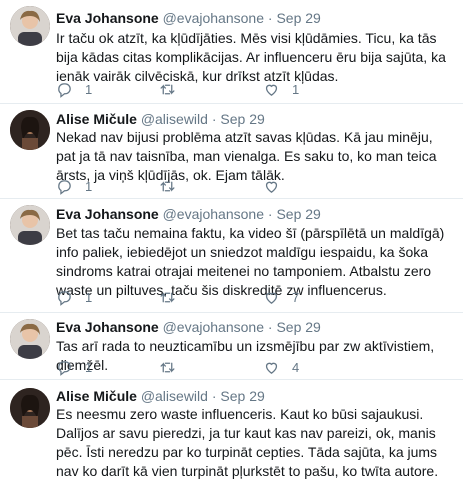 The width and height of the screenshot is (463, 481). What do you see at coordinates (281, 89) in the screenshot?
I see `like-button: 1` at bounding box center [281, 89].